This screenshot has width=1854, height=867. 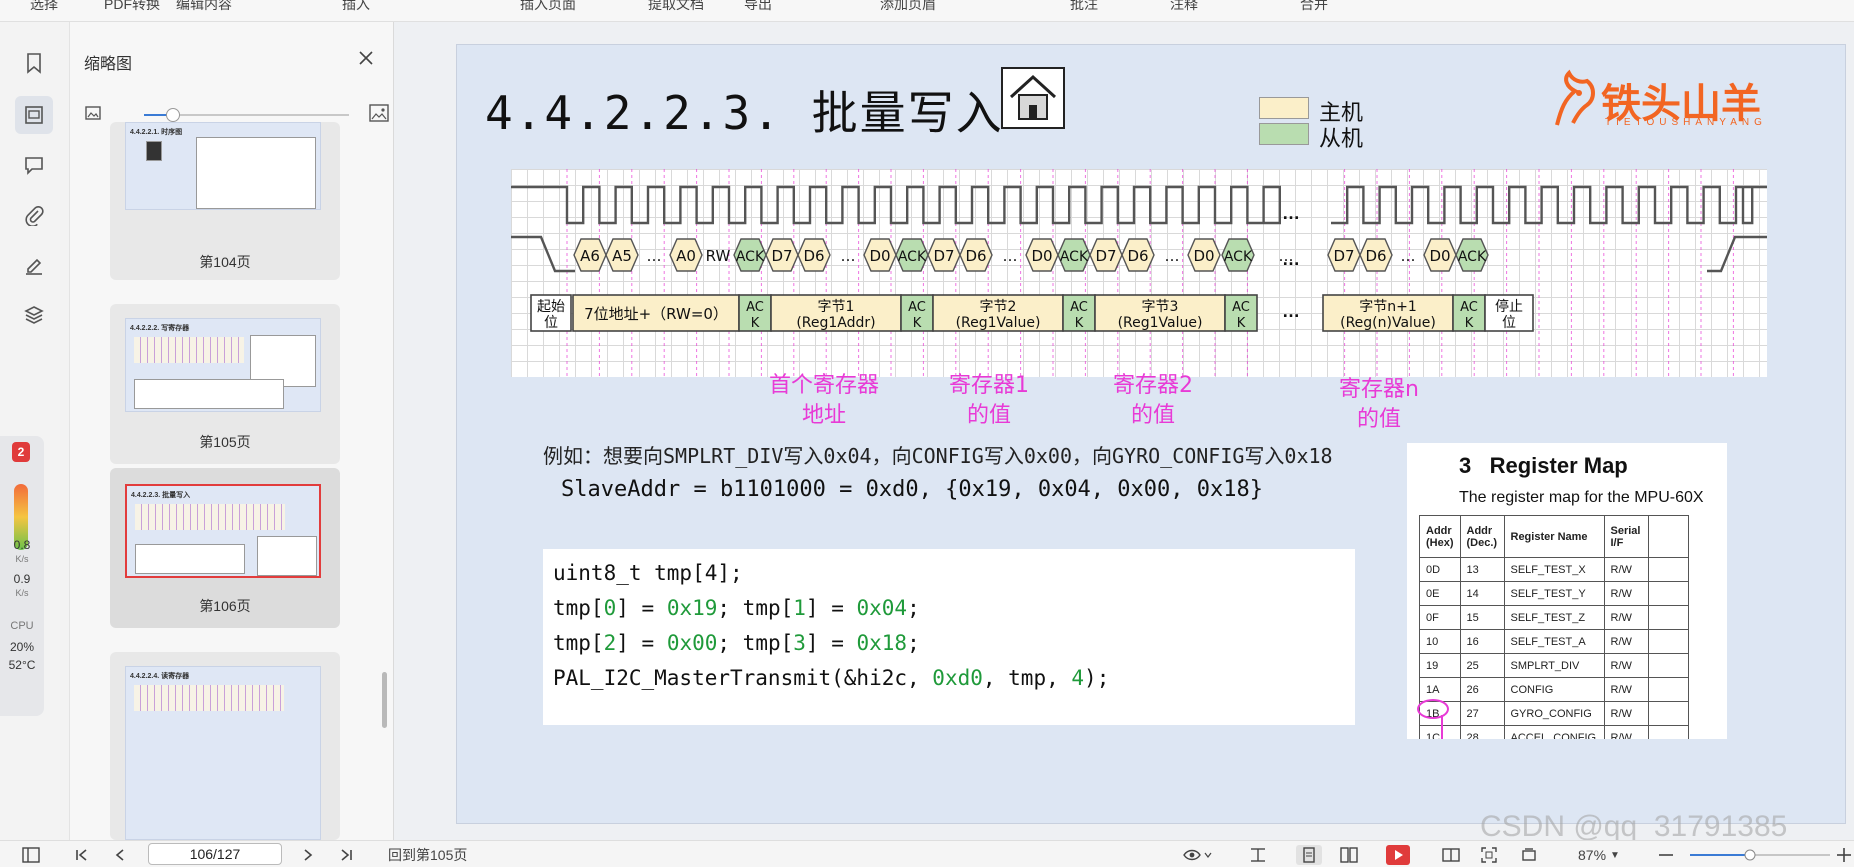 I want to click on register-cell: 10, so click(x=1440, y=641).